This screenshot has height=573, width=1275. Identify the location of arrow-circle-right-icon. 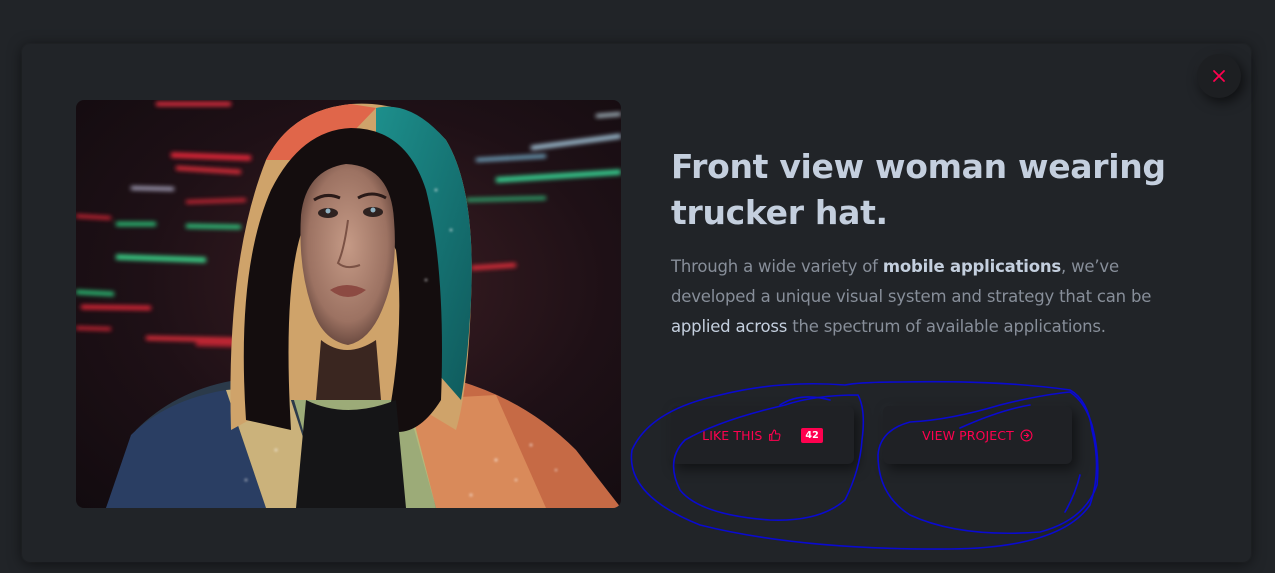
(1026, 435).